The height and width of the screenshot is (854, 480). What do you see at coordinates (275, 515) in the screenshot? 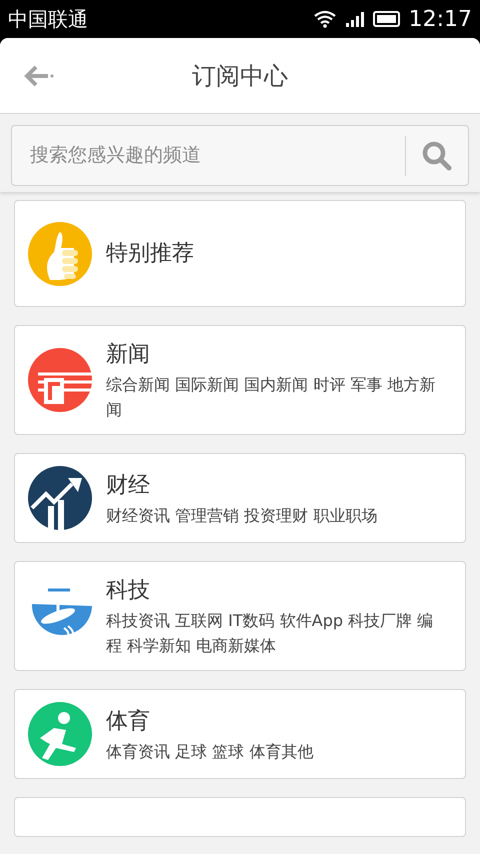
I see `channel-tags: 财经资讯 管理营销 投资理财 职业职场` at bounding box center [275, 515].